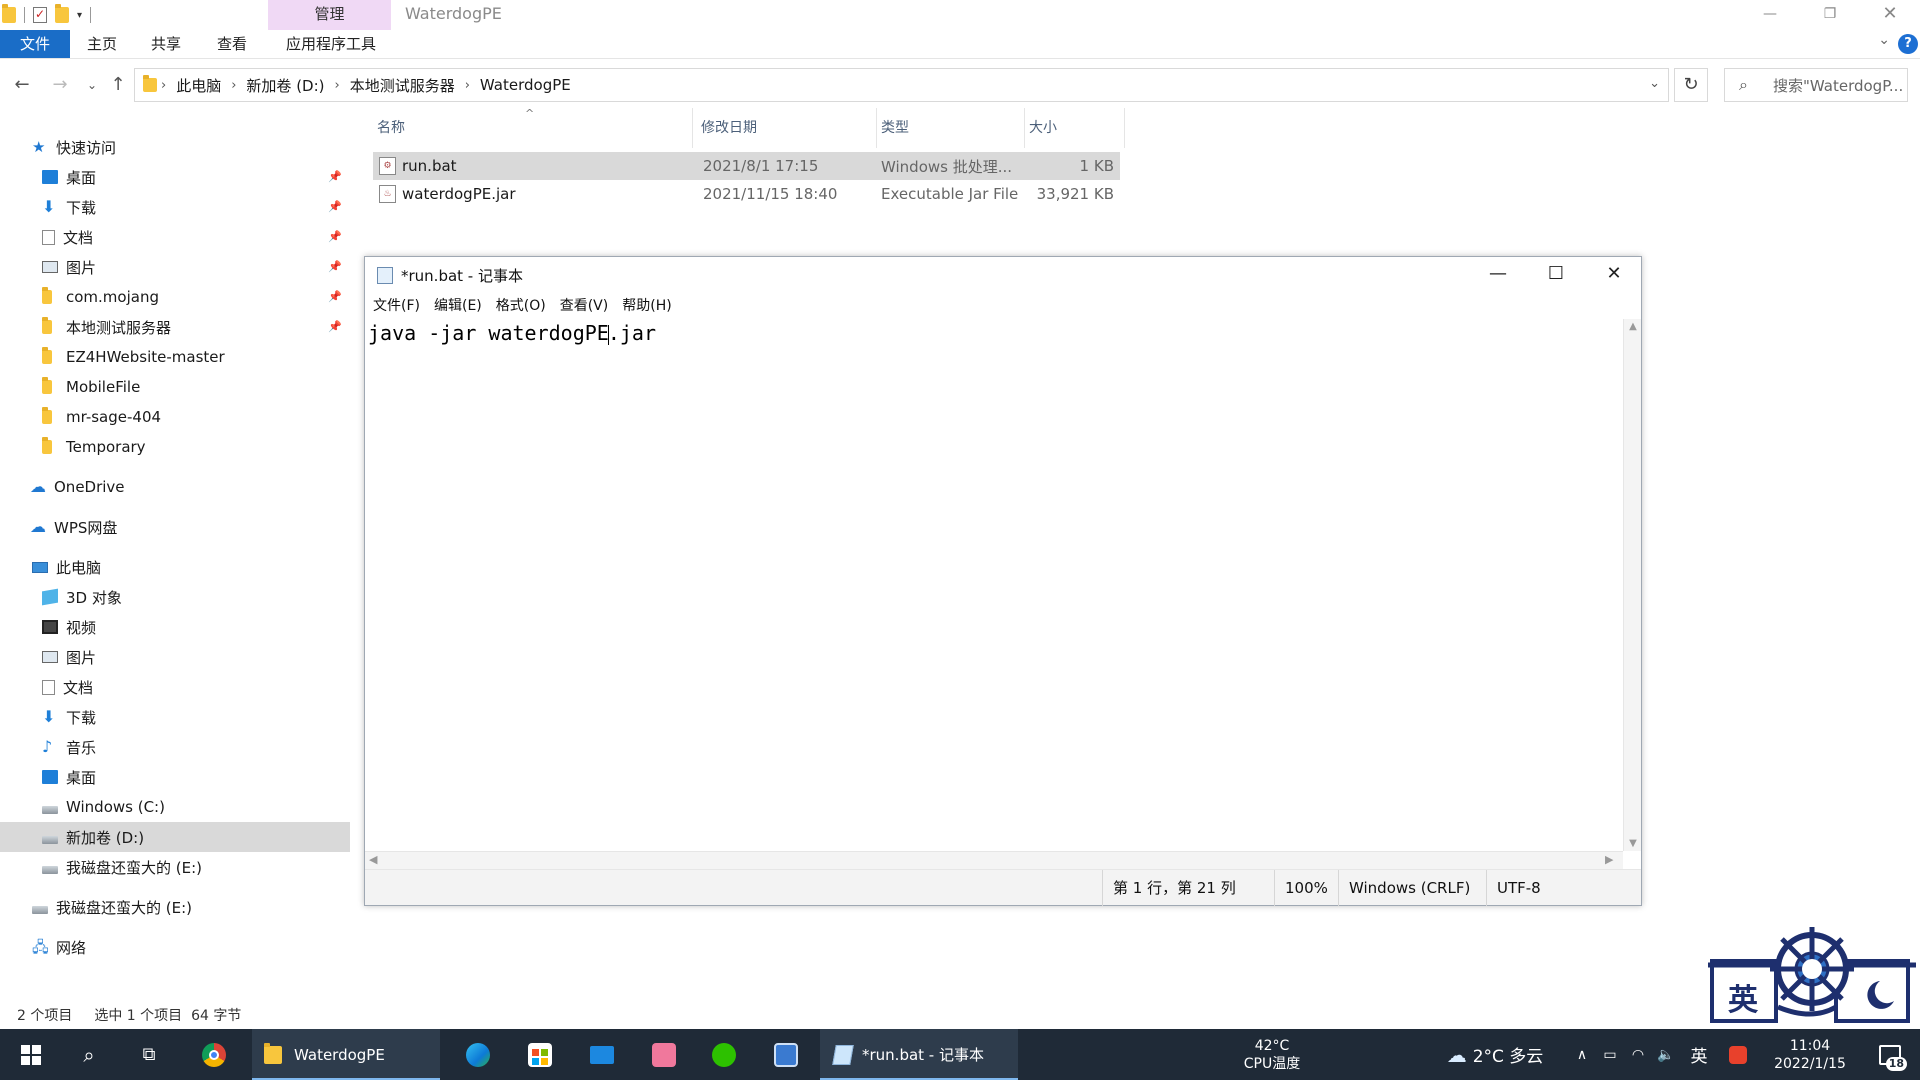 This screenshot has width=1920, height=1080. What do you see at coordinates (198, 85) in the screenshot?
I see `breadcrumb-this-pc: 此电脑` at bounding box center [198, 85].